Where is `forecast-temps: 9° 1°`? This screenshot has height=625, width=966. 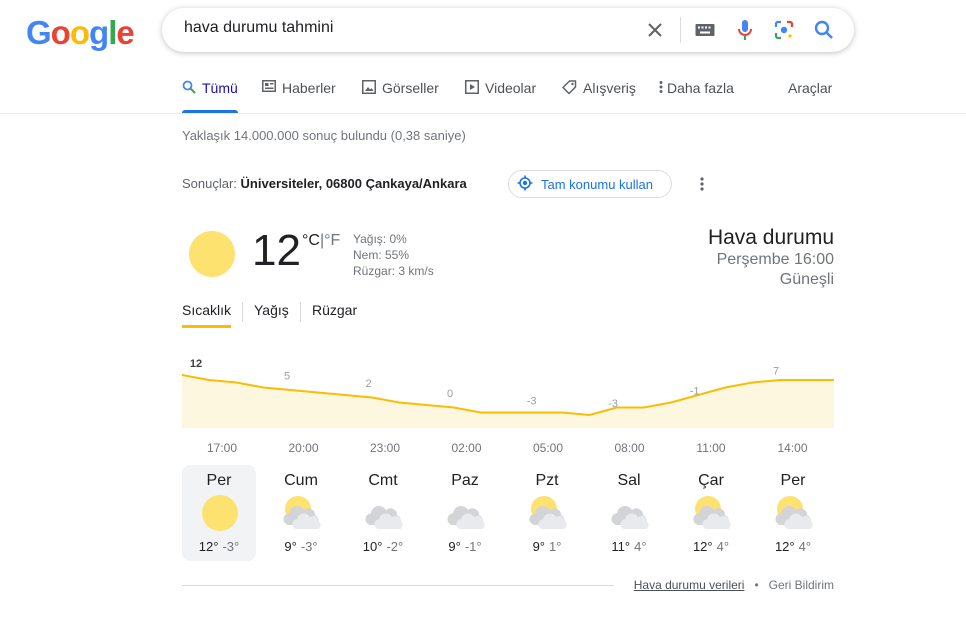 forecast-temps: 9° 1° is located at coordinates (547, 546).